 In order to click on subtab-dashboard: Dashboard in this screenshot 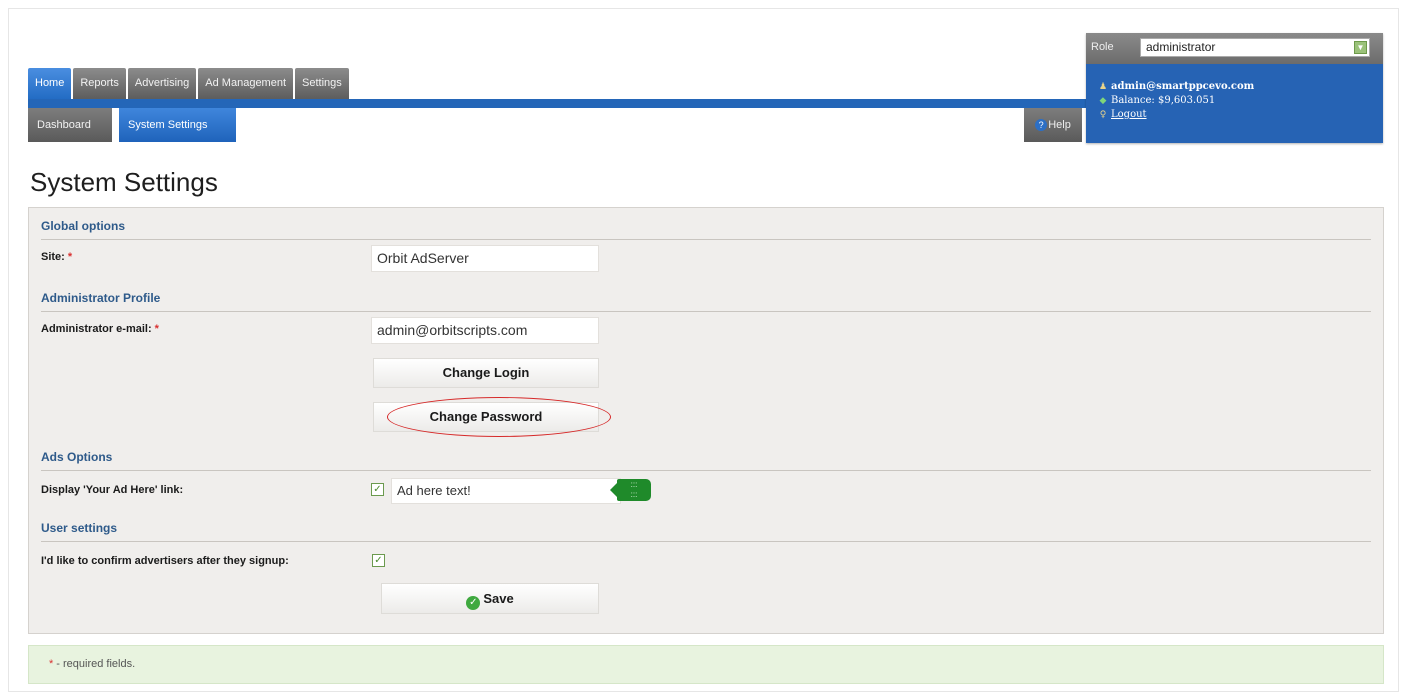, I will do `click(70, 125)`.